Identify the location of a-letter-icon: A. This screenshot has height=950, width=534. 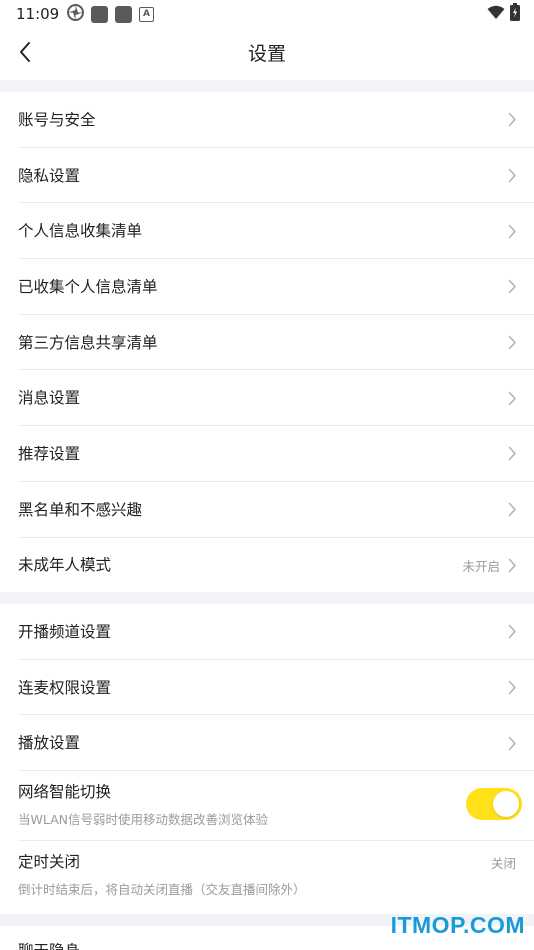
(146, 14).